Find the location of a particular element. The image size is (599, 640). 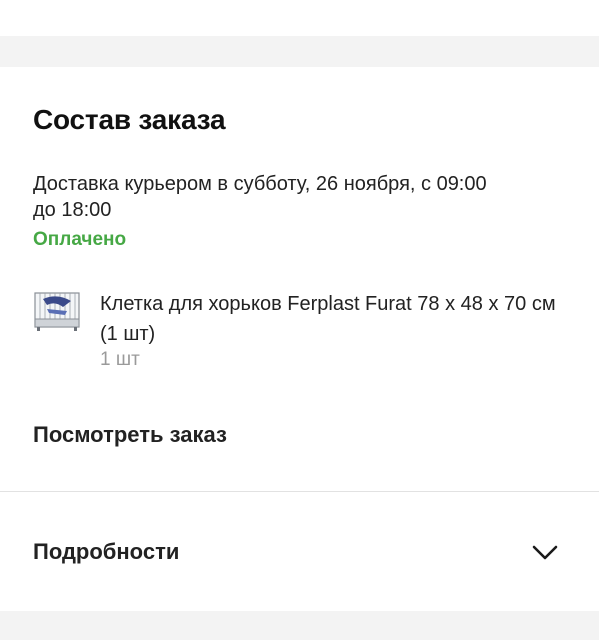

cage-thumbnail-icon is located at coordinates (57, 311).